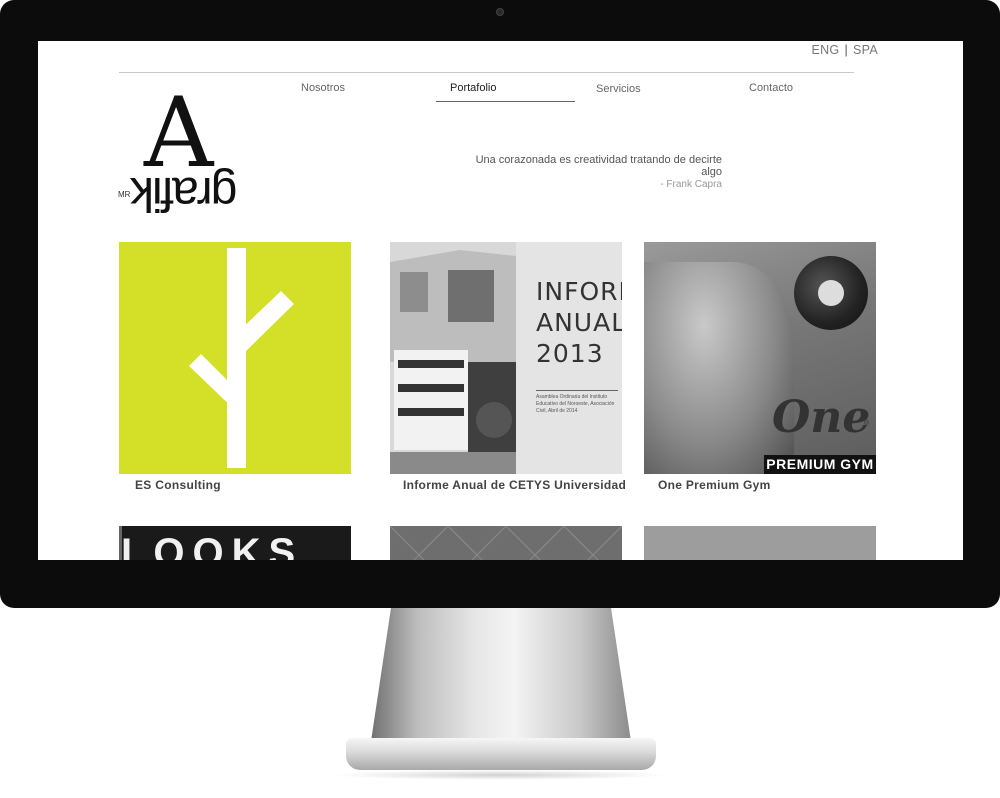 The image size is (1000, 798). Describe the element at coordinates (714, 485) in the screenshot. I see `portfolio-caption-one-premium-gym: One Premium Gym` at that location.